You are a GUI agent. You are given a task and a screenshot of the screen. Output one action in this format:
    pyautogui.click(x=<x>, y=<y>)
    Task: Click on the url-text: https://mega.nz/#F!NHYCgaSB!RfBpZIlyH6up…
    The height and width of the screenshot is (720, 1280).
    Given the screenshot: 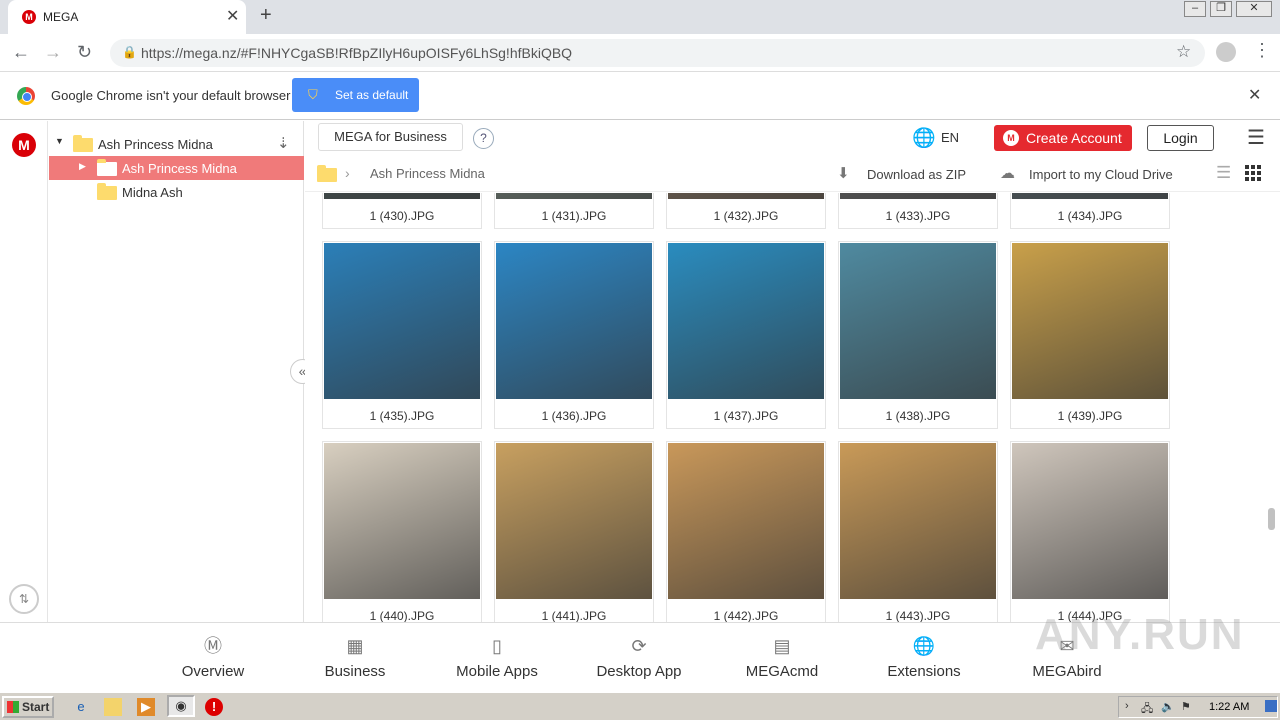 What is the action you would take?
    pyautogui.click(x=356, y=53)
    